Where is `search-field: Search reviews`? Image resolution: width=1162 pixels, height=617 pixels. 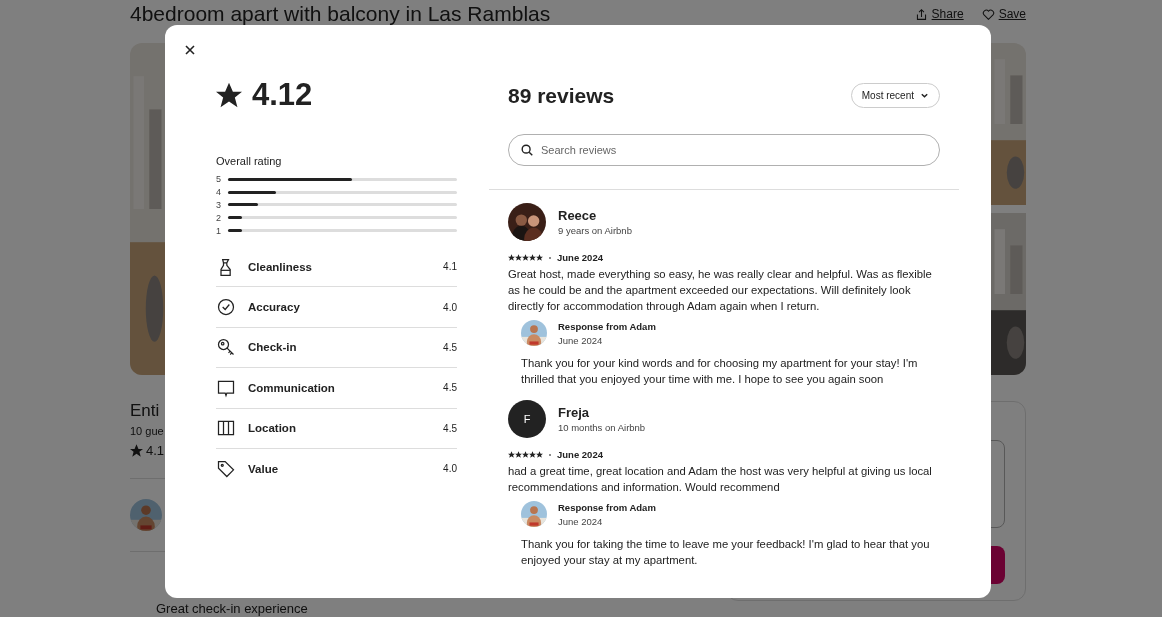
search-field: Search reviews is located at coordinates (724, 150).